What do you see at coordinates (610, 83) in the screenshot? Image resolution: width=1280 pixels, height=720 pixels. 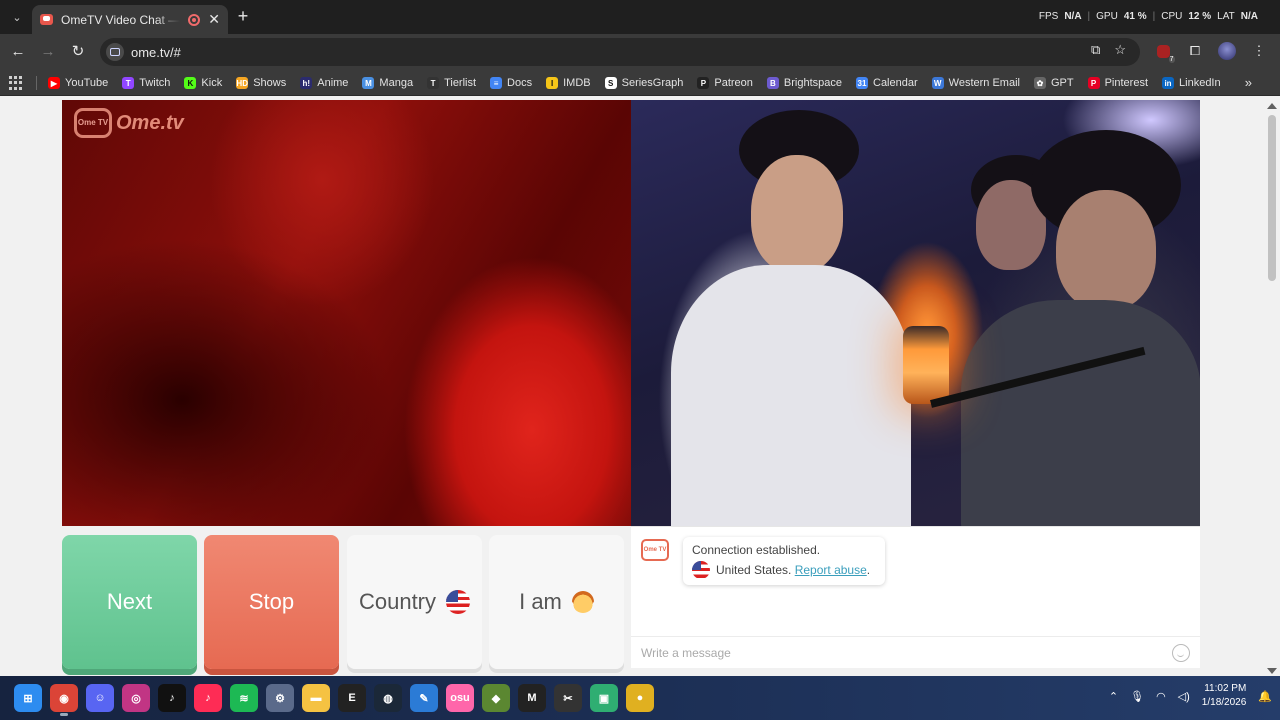 I see `seriesgraph-icon: S` at bounding box center [610, 83].